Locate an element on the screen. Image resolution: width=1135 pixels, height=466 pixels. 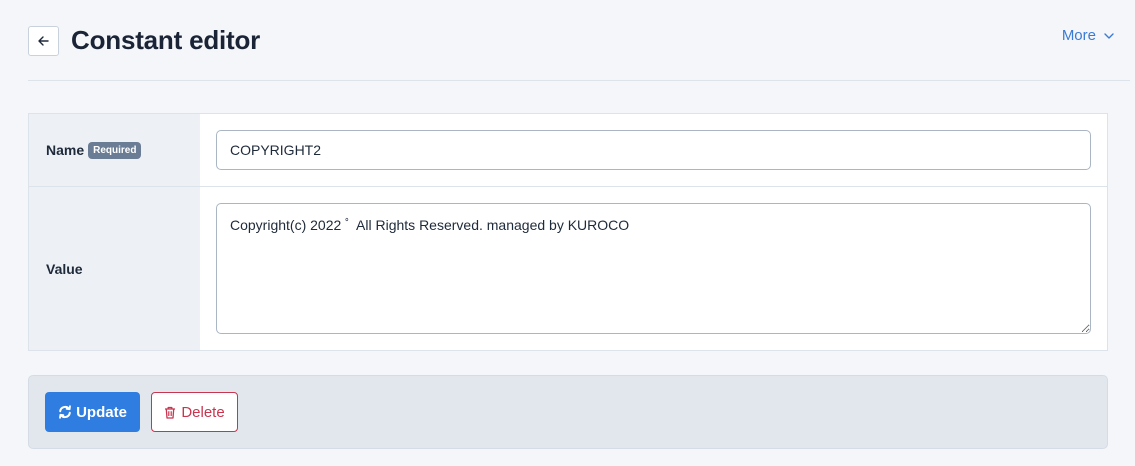
name-label: Name is located at coordinates (65, 150).